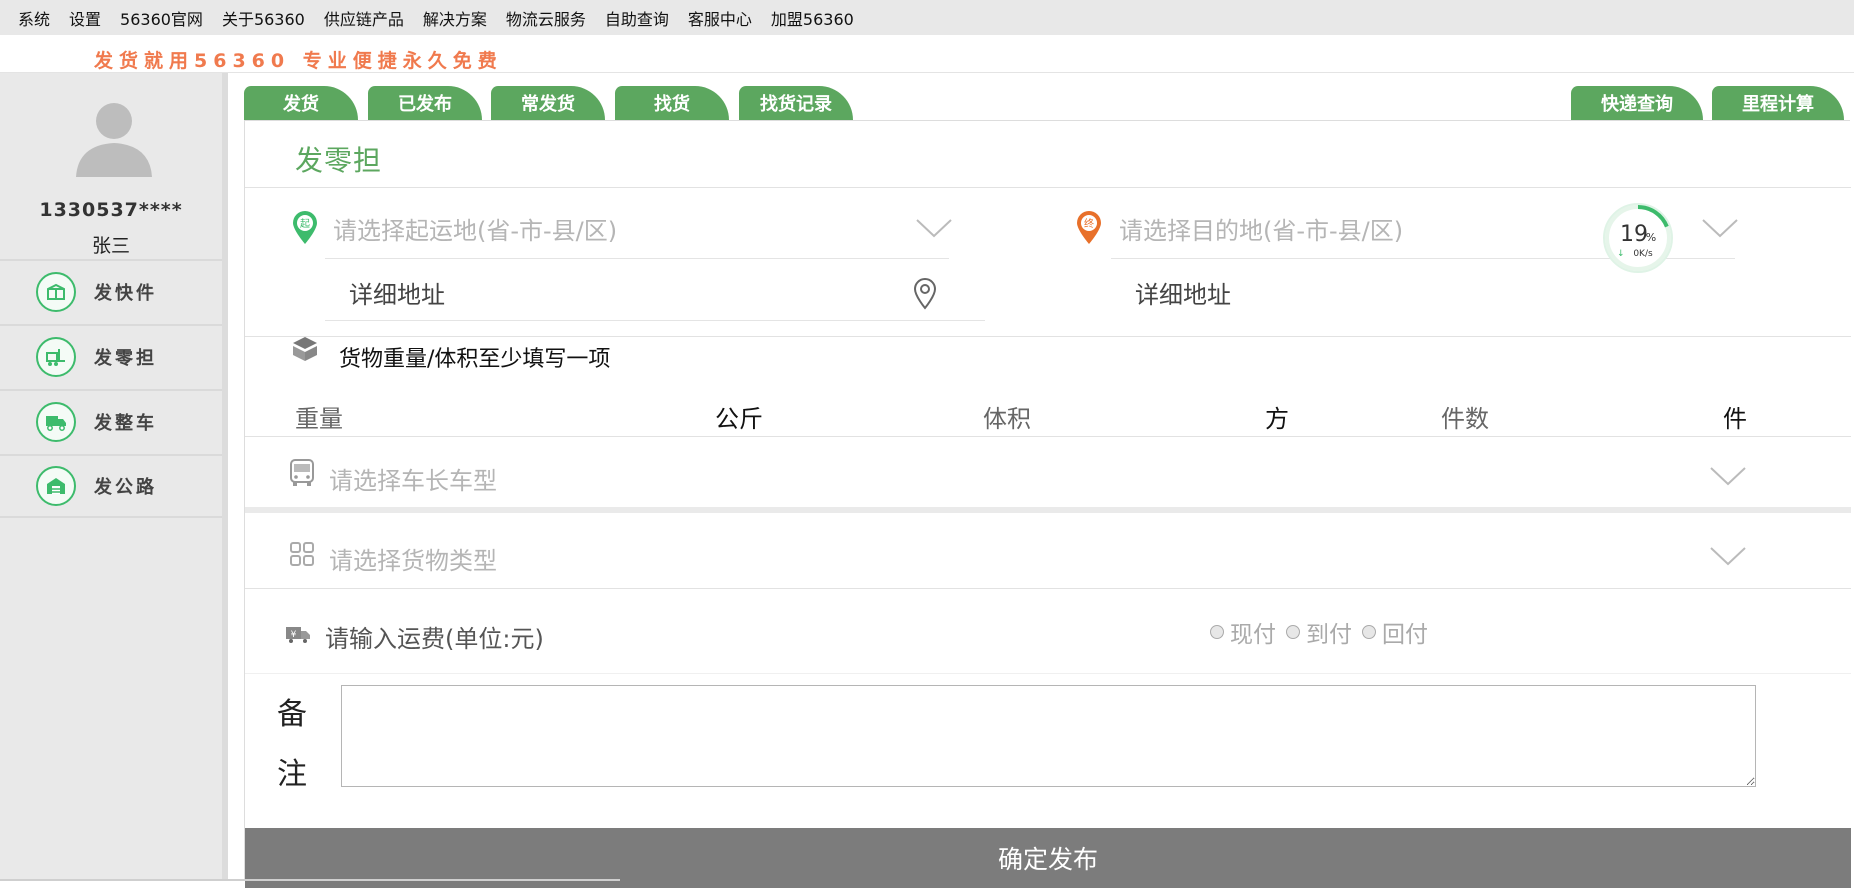  I want to click on sidebar-item-road: 发公路, so click(111, 486).